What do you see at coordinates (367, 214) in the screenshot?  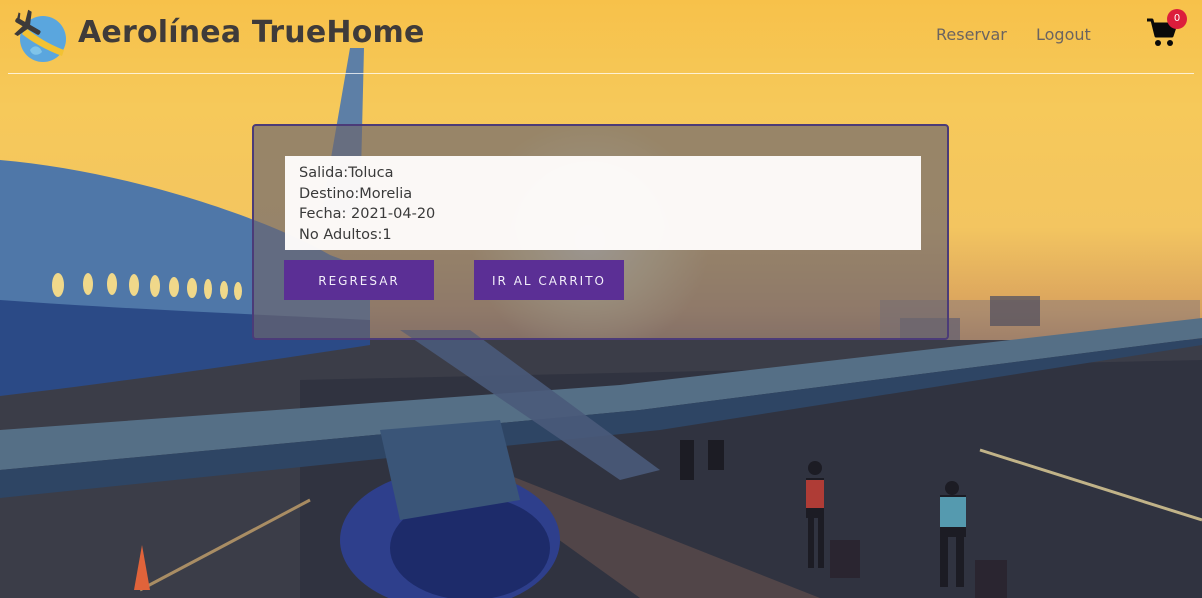 I see `date-text: Fecha: 2021-04-20` at bounding box center [367, 214].